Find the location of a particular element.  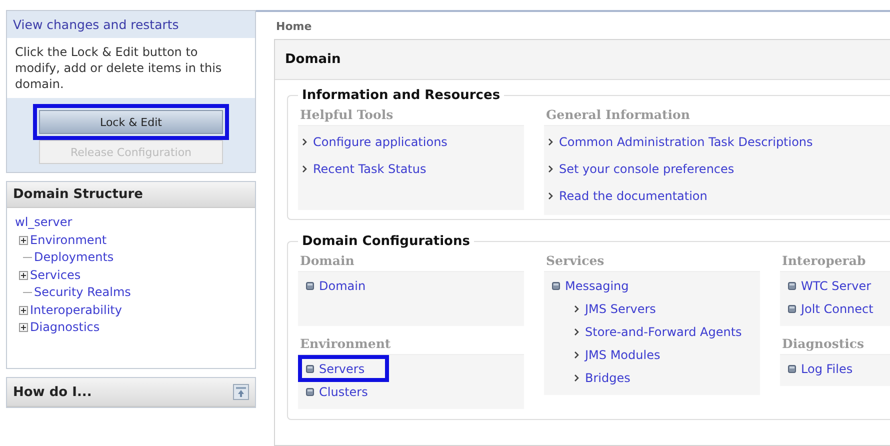

tree-item: Interoperability is located at coordinates (76, 310).